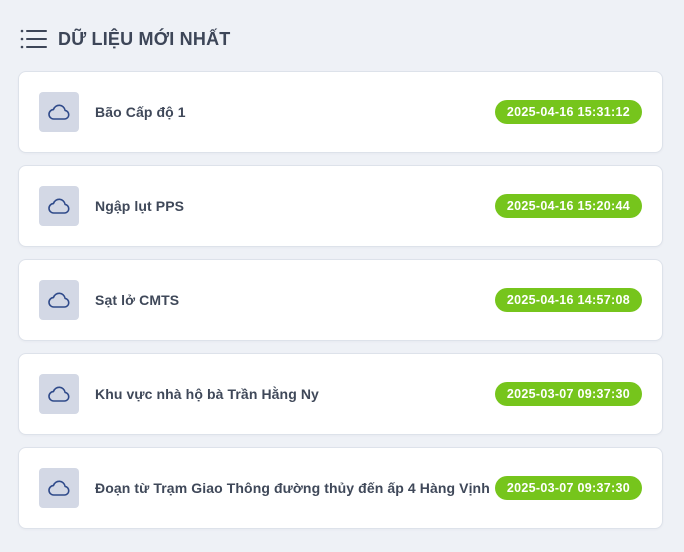  Describe the element at coordinates (568, 112) in the screenshot. I see `timestamp-badge: 2025-04-16 15:31:12` at that location.